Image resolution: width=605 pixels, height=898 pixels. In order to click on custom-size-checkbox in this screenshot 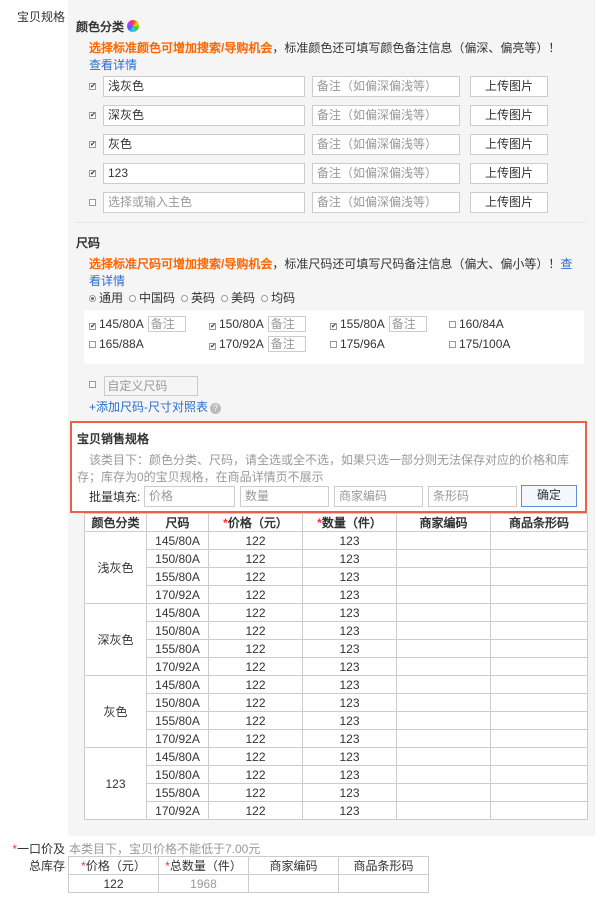, I will do `click(92, 384)`.